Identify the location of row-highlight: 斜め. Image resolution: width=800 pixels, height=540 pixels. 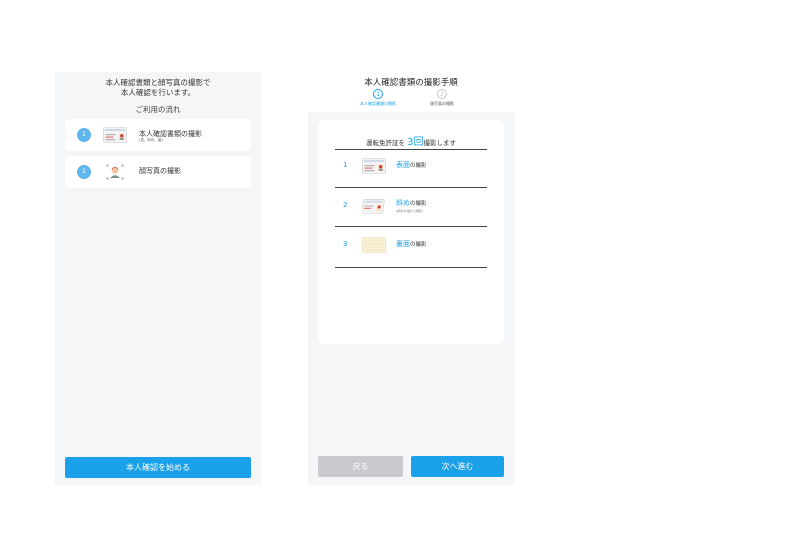
(403, 203).